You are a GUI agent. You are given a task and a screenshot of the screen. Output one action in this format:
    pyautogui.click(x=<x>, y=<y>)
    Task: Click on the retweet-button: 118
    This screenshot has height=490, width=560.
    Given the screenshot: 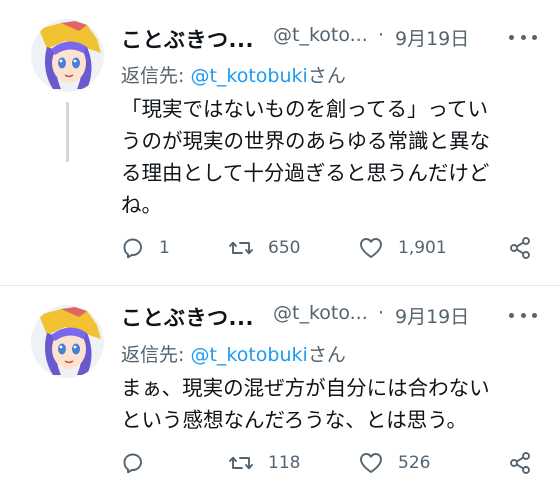 What is the action you would take?
    pyautogui.click(x=264, y=463)
    